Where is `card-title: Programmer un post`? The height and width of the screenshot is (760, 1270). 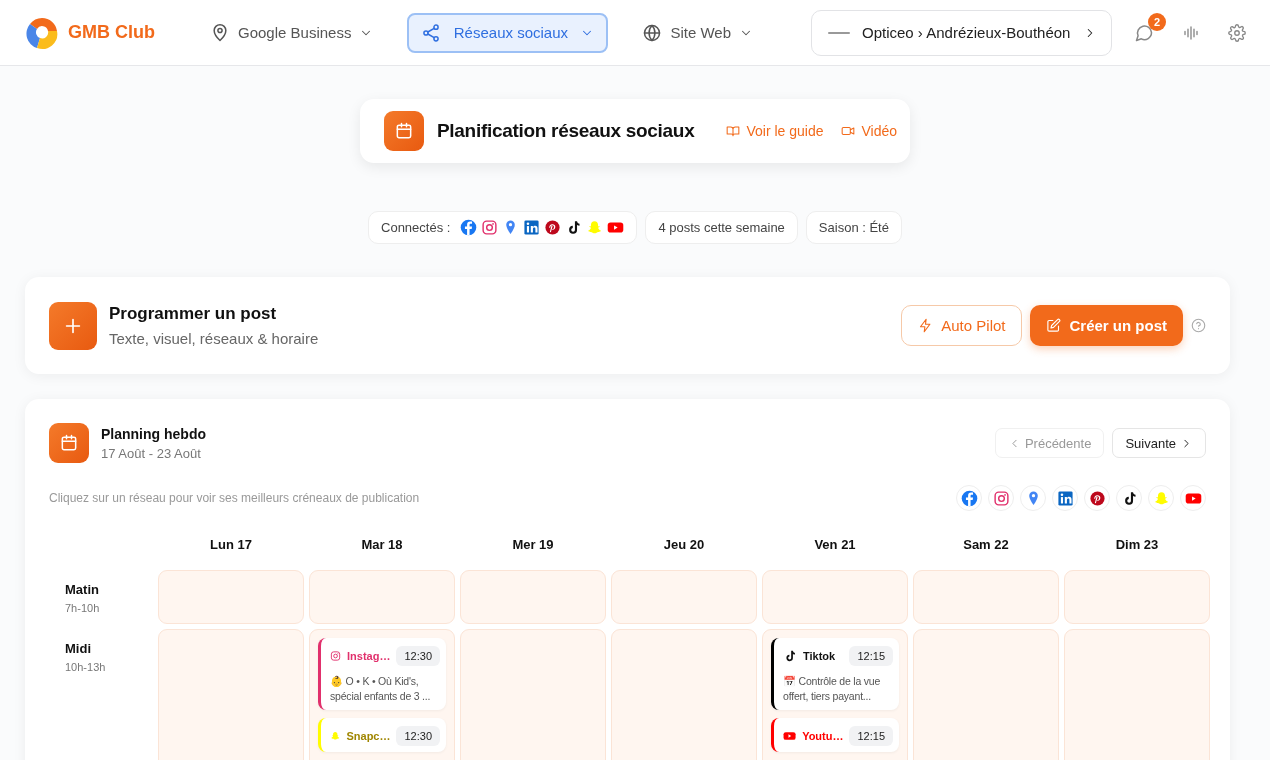 card-title: Programmer un post is located at coordinates (193, 314).